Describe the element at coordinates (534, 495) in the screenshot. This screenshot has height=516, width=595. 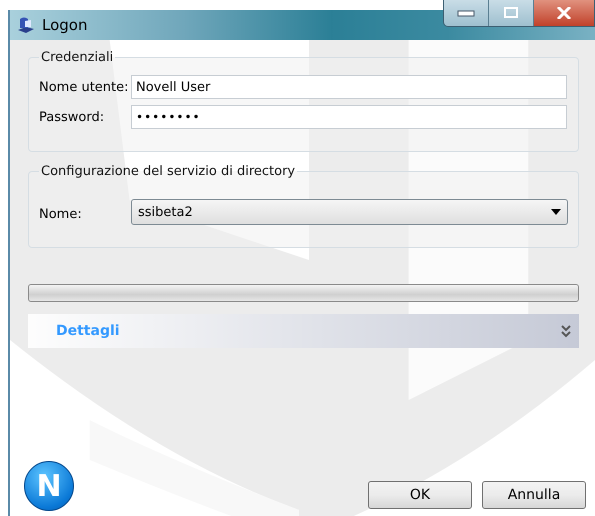
I see `dialog-button: Annulla` at that location.